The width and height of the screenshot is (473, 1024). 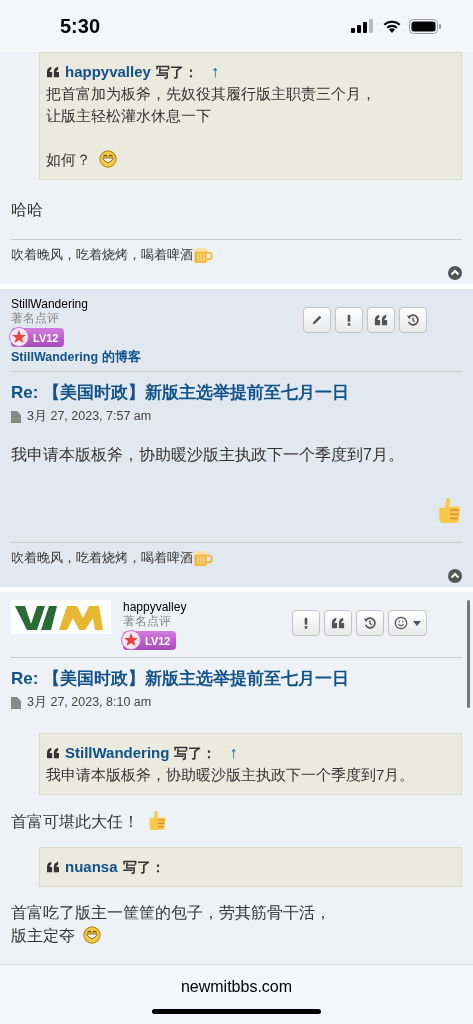 What do you see at coordinates (81, 26) in the screenshot?
I see `status-time: 5:30` at bounding box center [81, 26].